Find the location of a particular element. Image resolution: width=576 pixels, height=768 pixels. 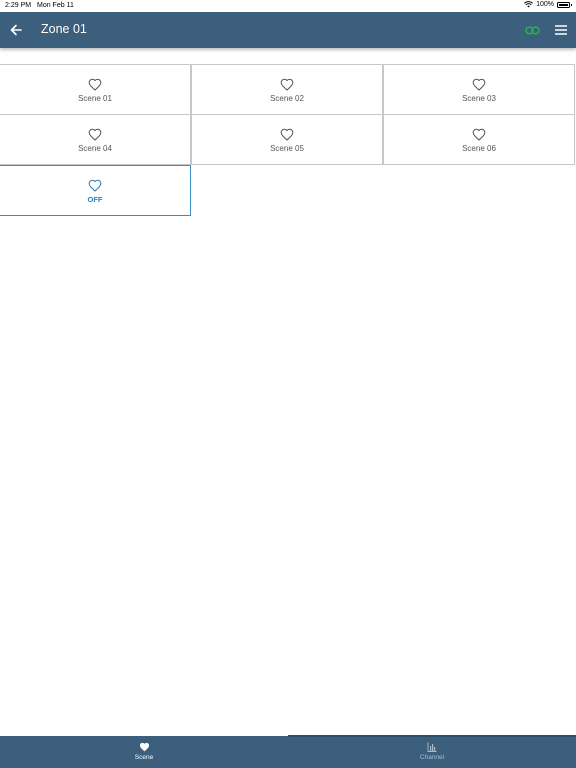

link-button is located at coordinates (532, 30).